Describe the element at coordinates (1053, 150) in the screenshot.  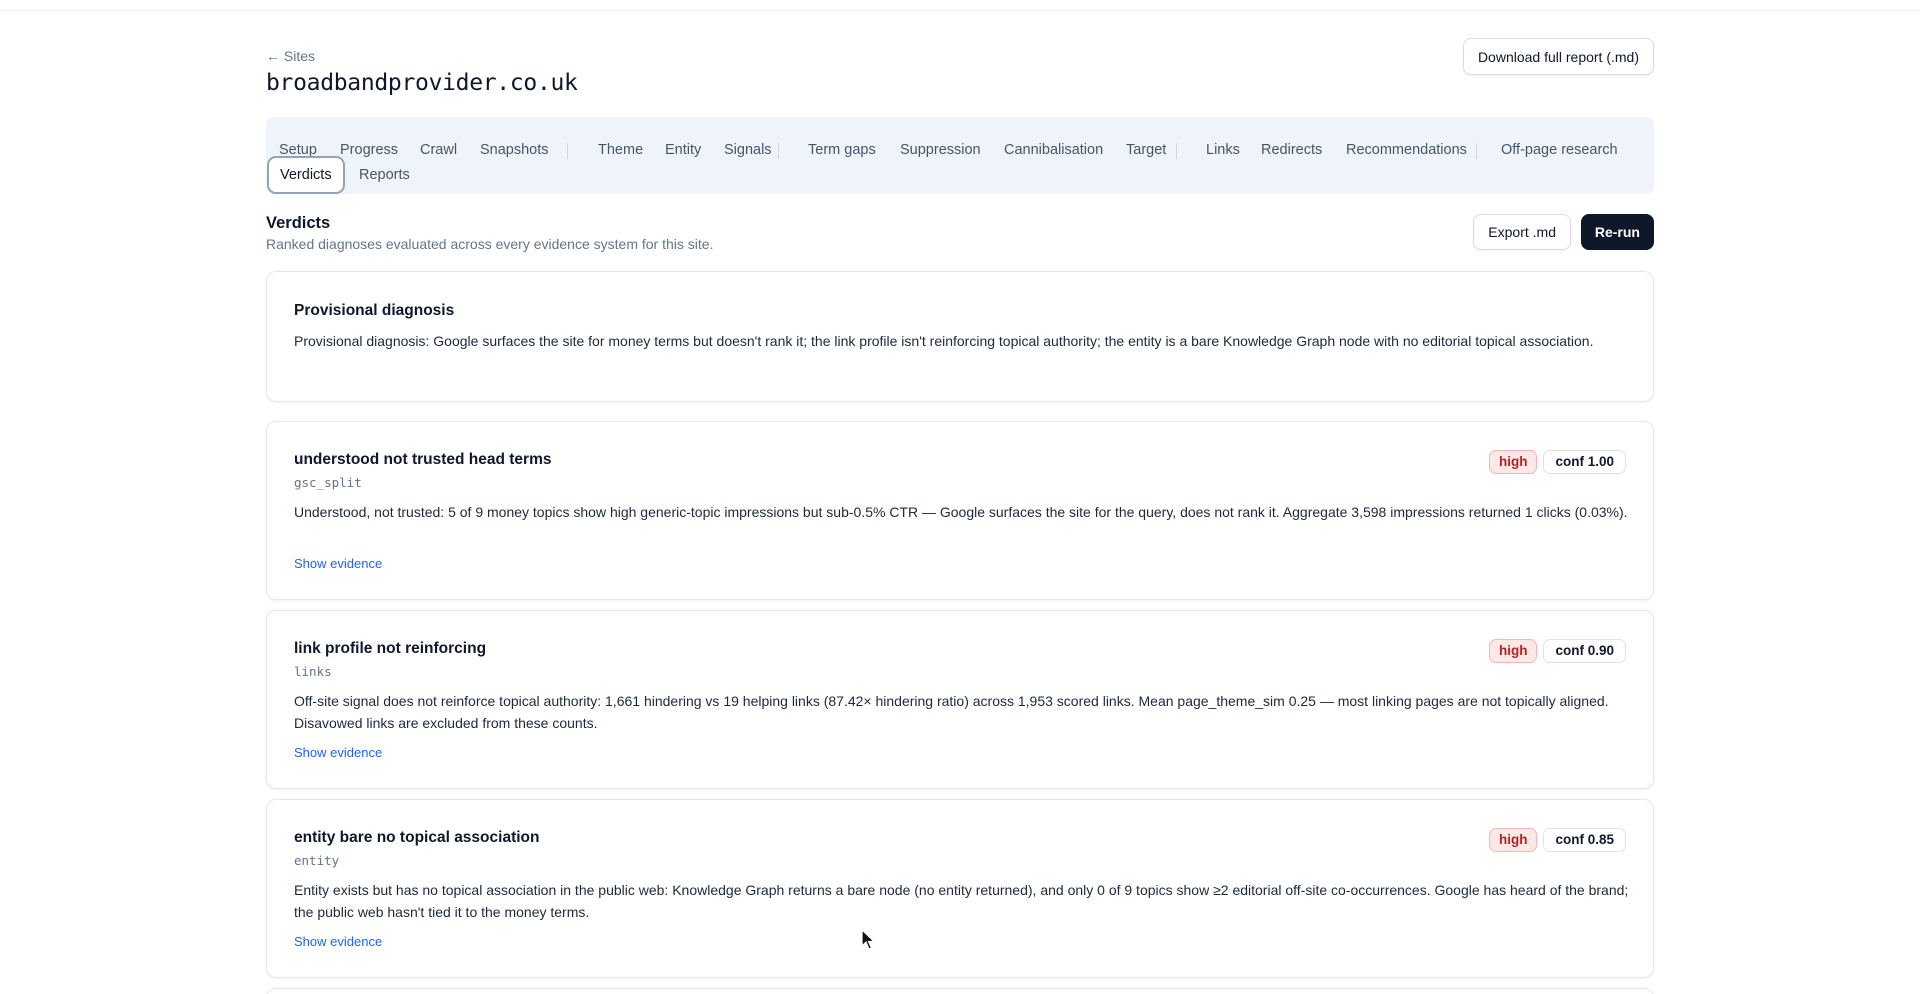
I see `tab-cannibalisation: Cannibalisation` at that location.